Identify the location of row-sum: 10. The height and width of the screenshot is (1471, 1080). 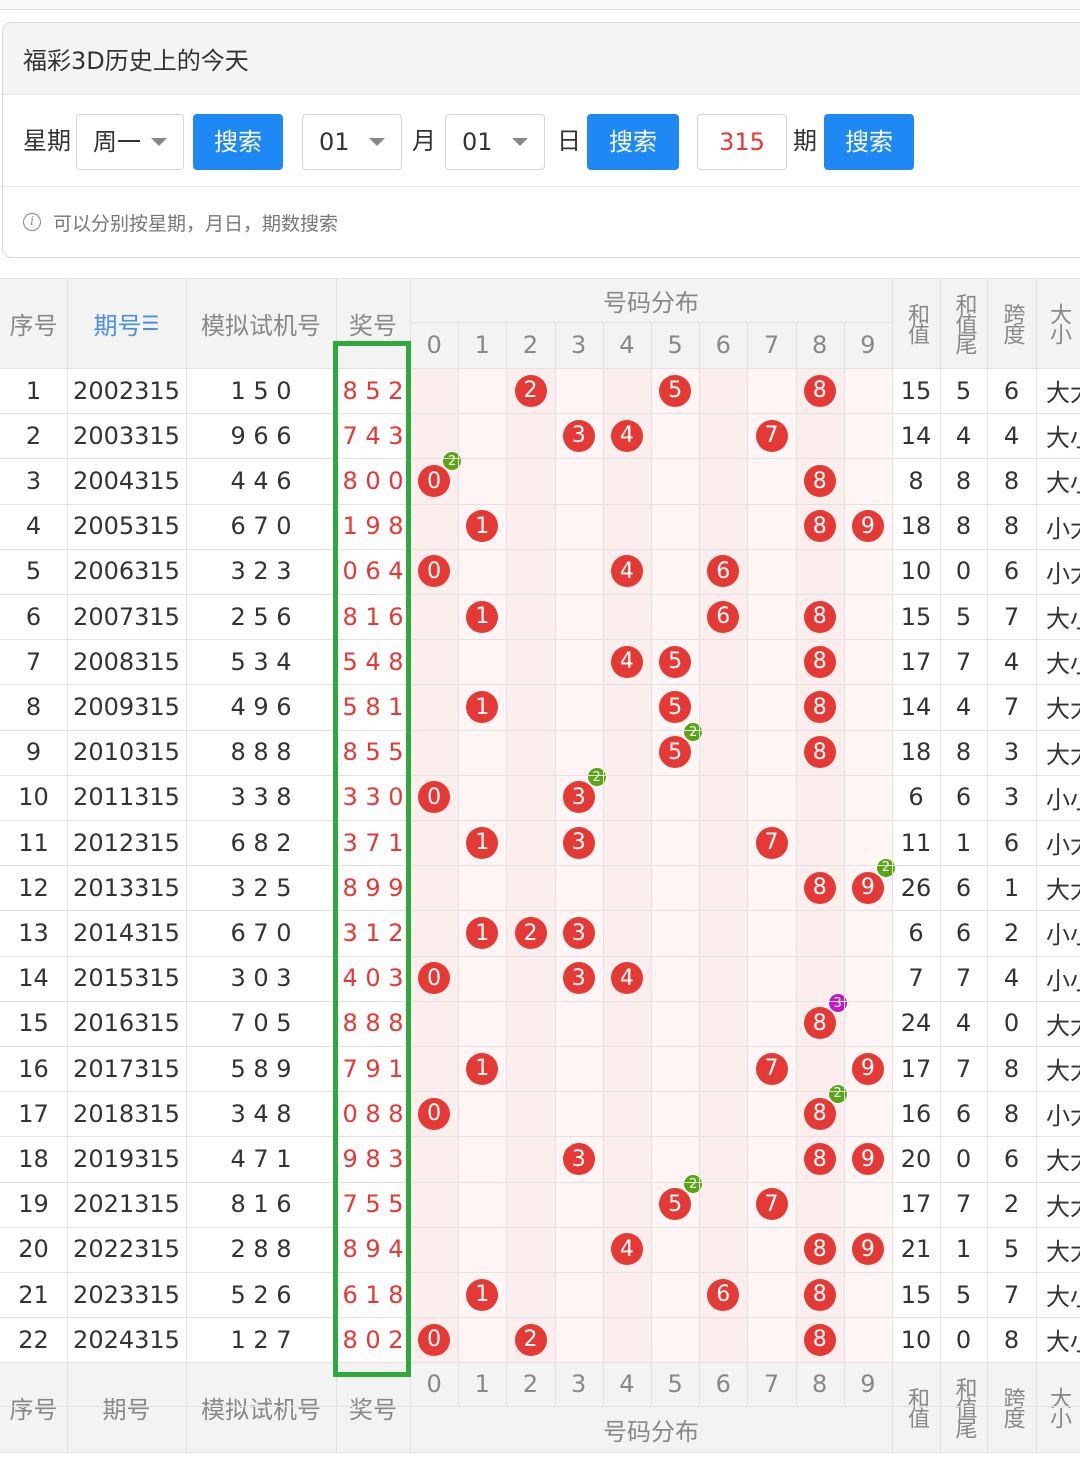
(916, 571).